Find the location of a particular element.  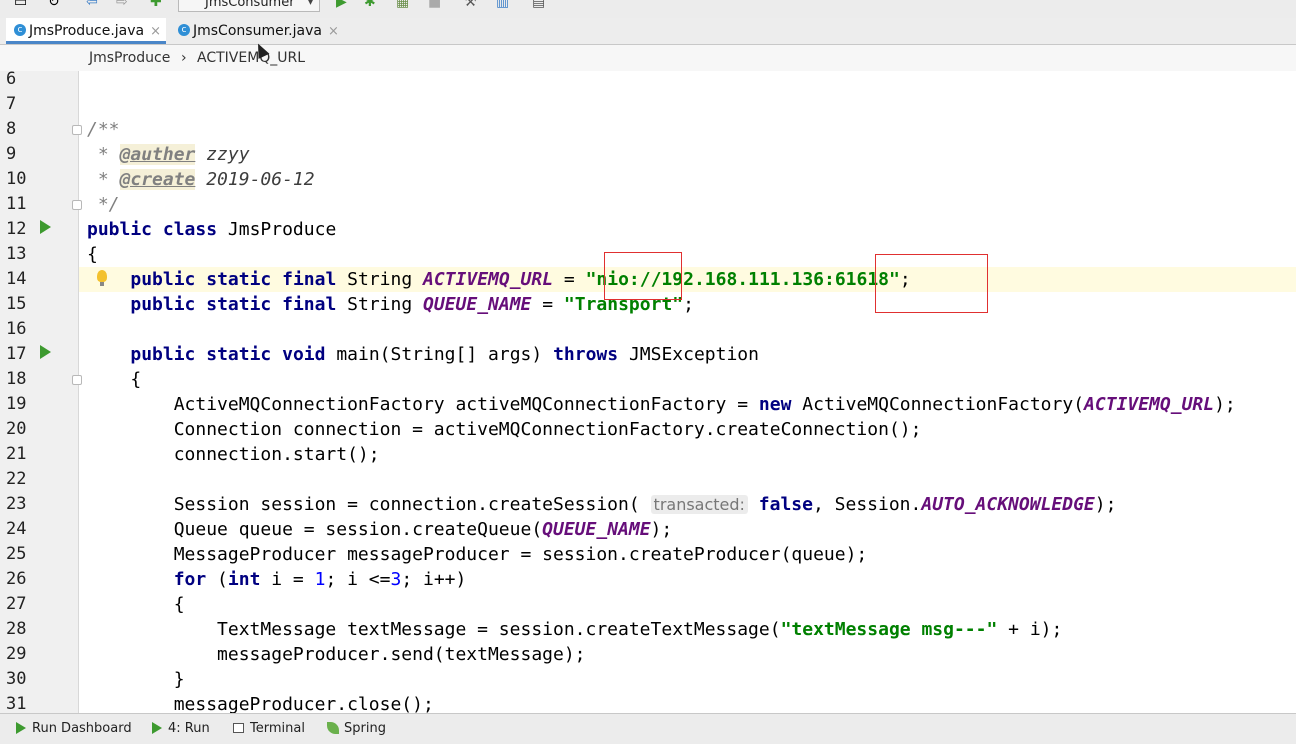

back-arrow-icon: ⇦ is located at coordinates (92, 5).